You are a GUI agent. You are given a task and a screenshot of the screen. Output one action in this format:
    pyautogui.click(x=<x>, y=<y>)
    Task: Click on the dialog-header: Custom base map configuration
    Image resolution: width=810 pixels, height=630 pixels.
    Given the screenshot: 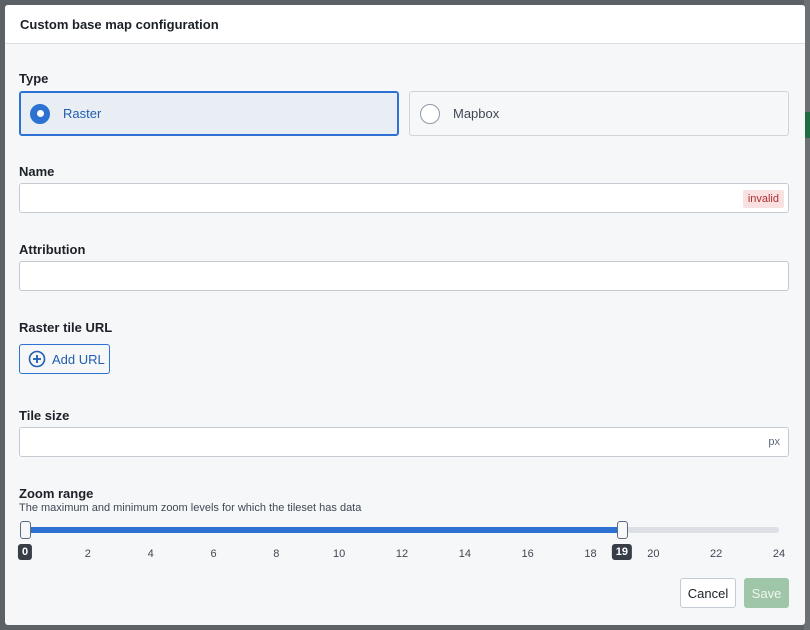 What is the action you would take?
    pyautogui.click(x=405, y=24)
    